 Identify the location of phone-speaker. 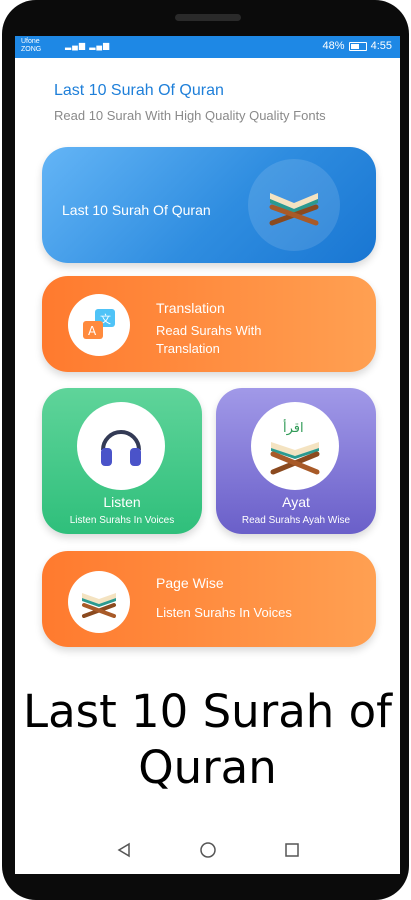
(208, 17).